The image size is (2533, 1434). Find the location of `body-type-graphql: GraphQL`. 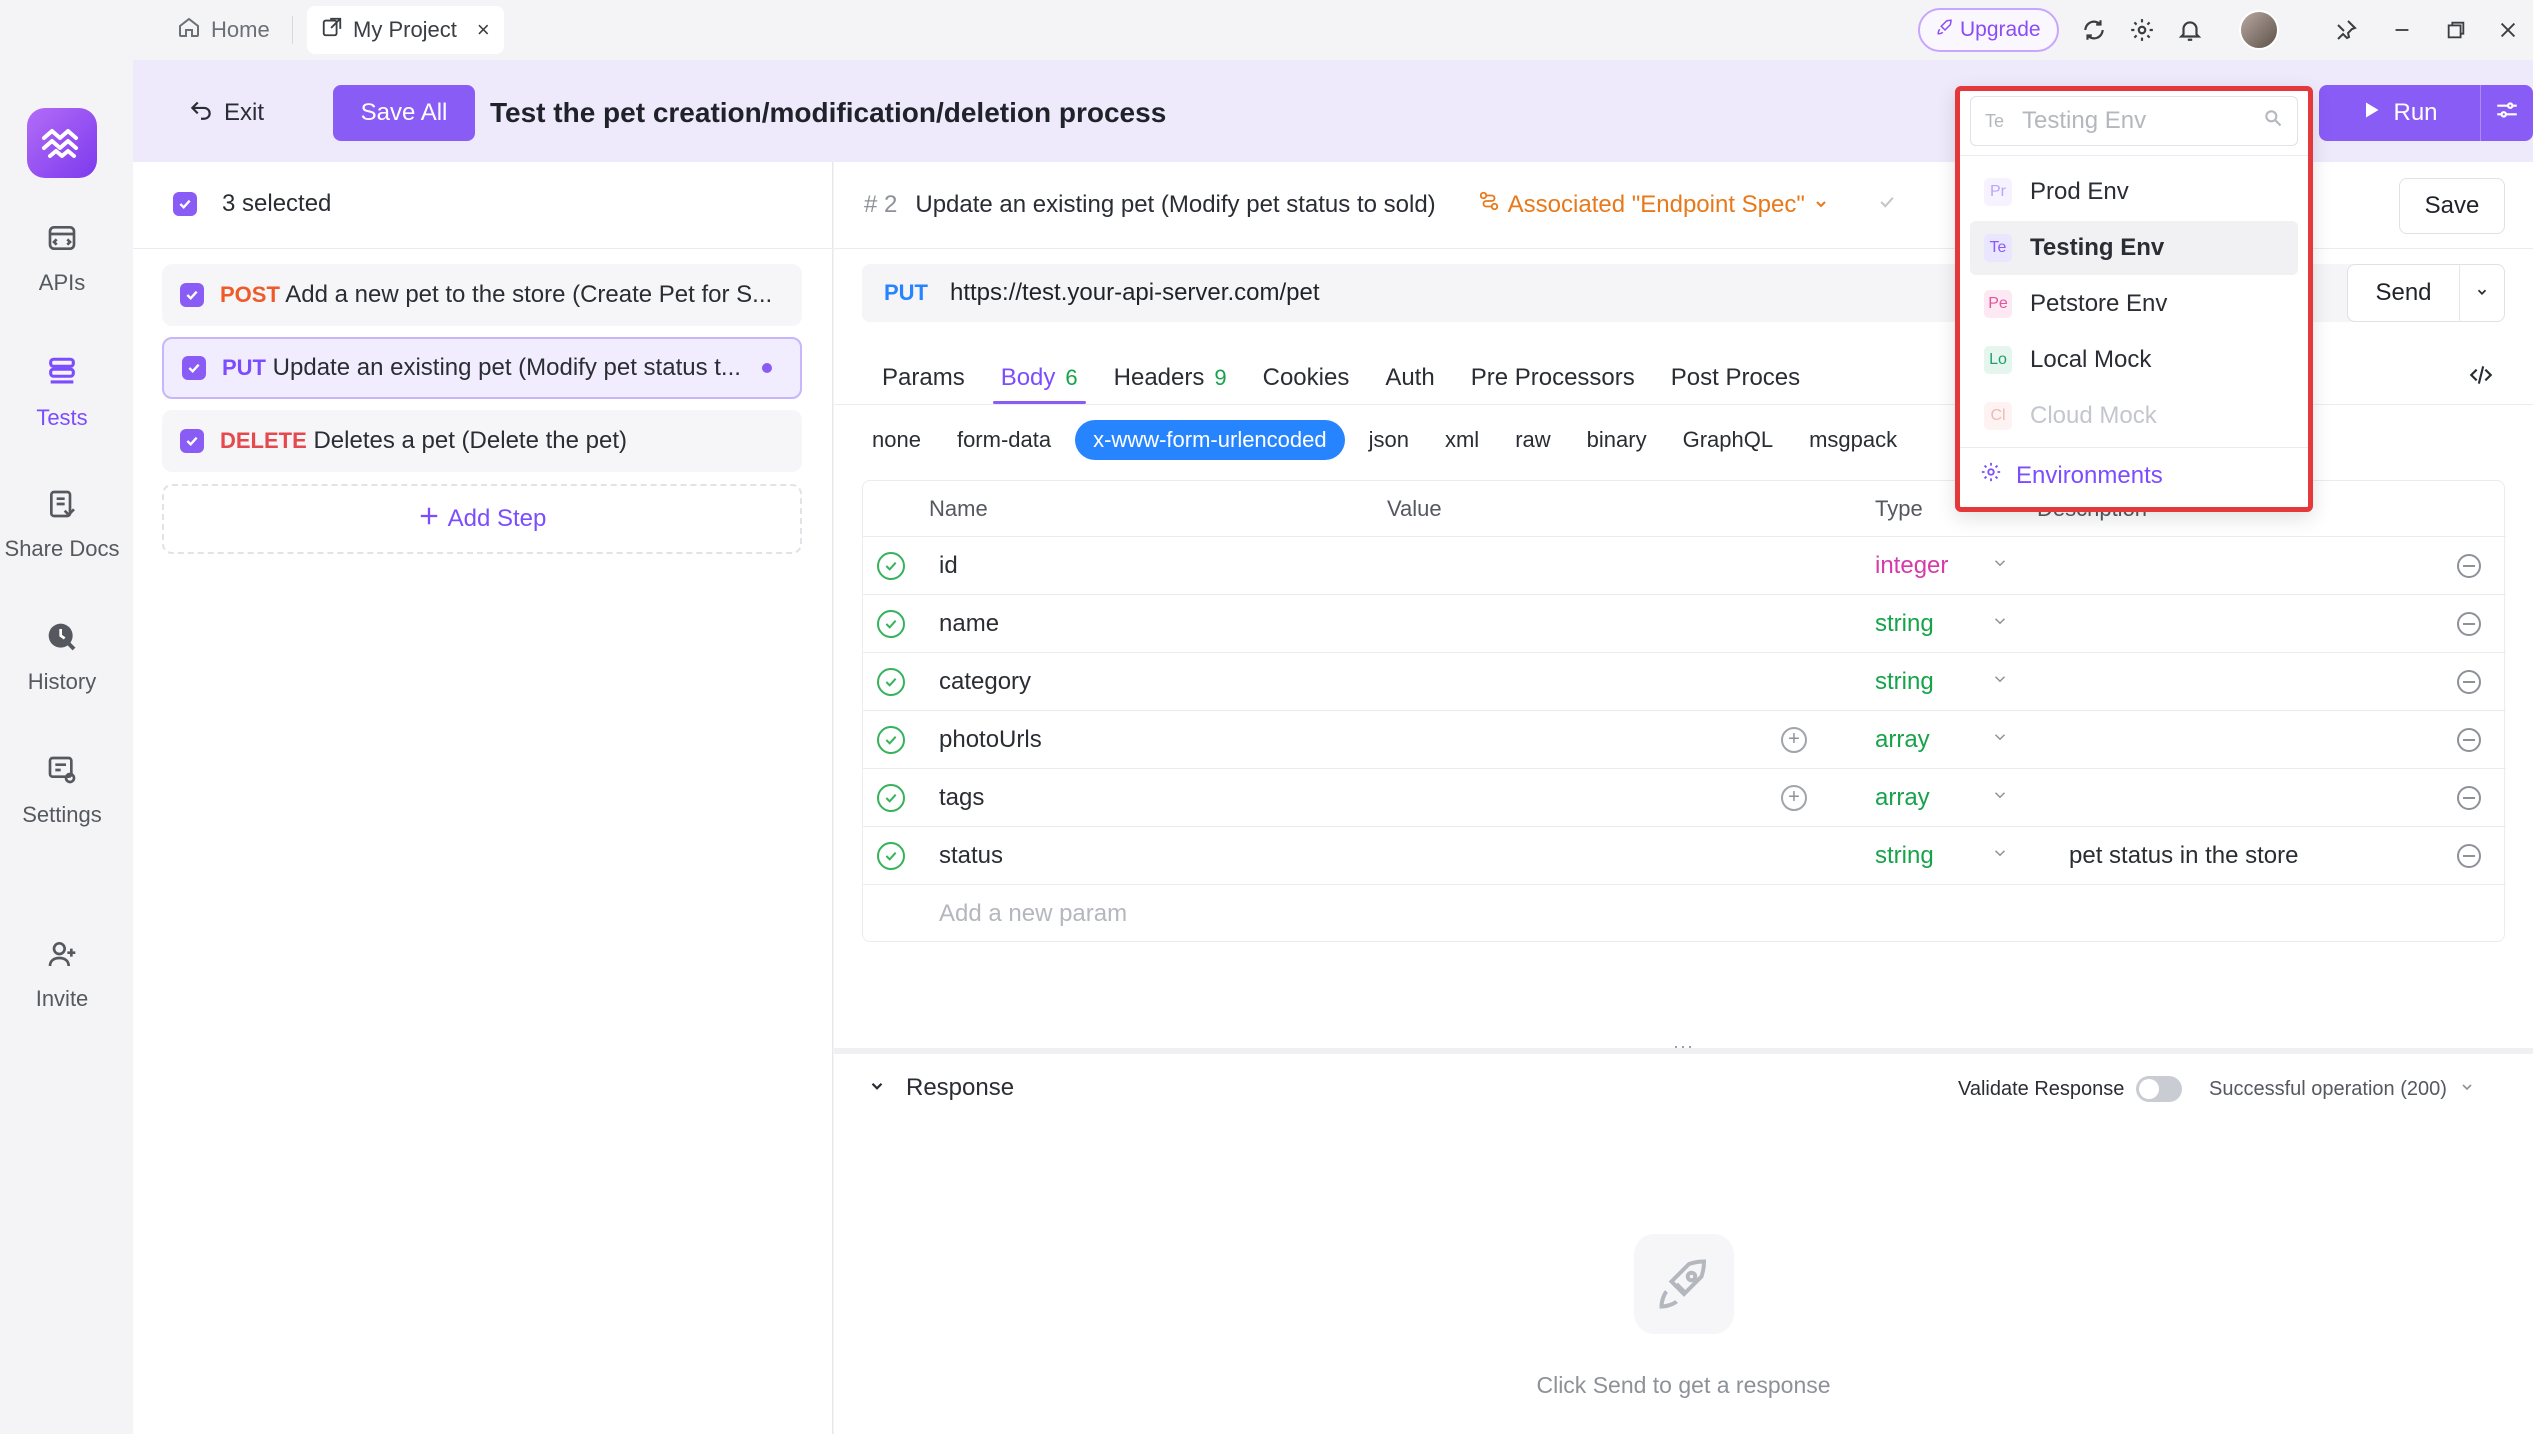

body-type-graphql: GraphQL is located at coordinates (1728, 440).